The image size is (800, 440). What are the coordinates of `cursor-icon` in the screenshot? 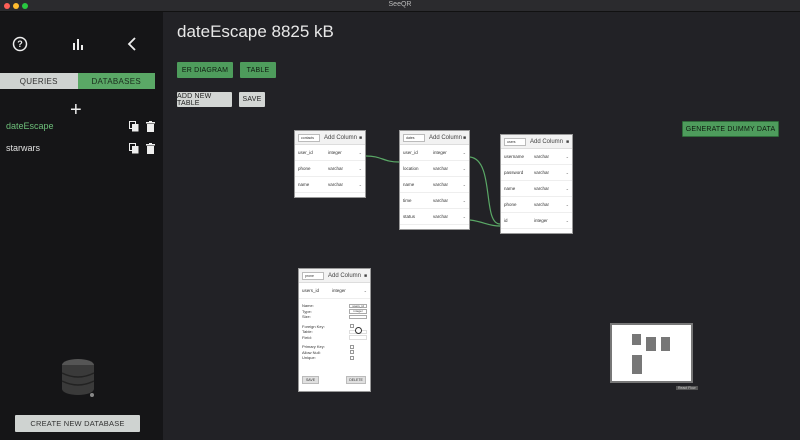 It's located at (358, 330).